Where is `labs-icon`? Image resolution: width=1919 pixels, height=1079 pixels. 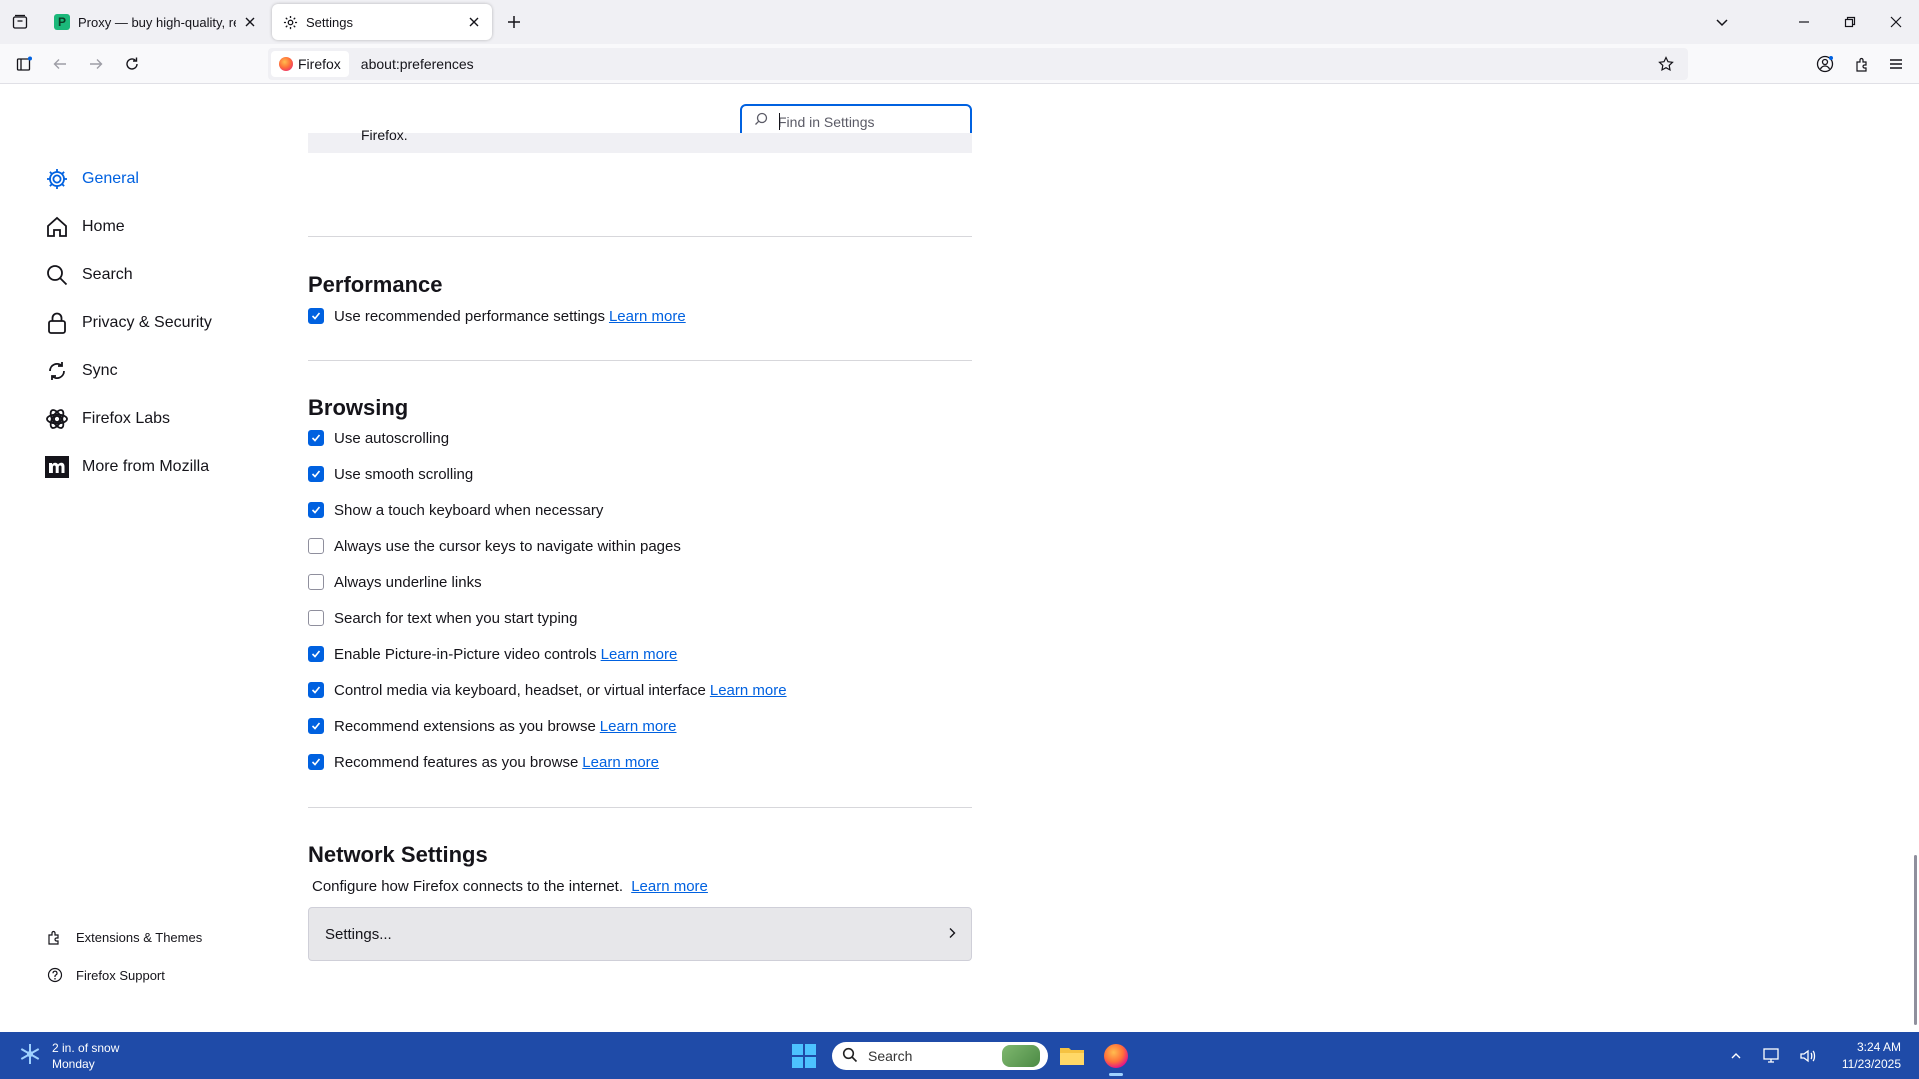 labs-icon is located at coordinates (57, 419).